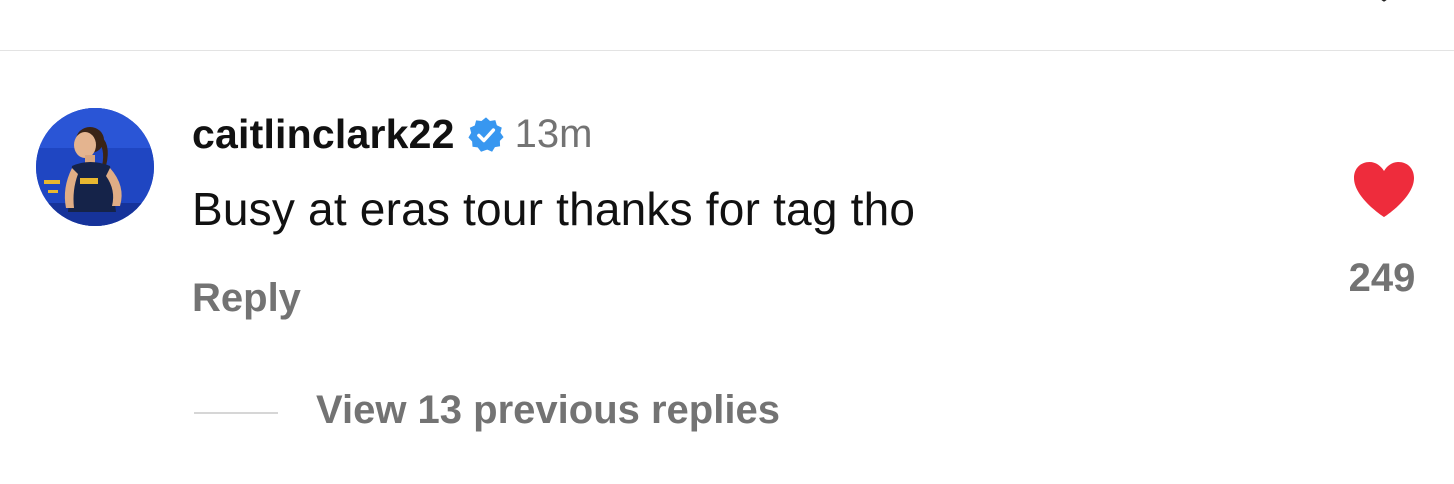 The width and height of the screenshot is (1454, 484). What do you see at coordinates (1384, 190) in the screenshot?
I see `heart-icon` at bounding box center [1384, 190].